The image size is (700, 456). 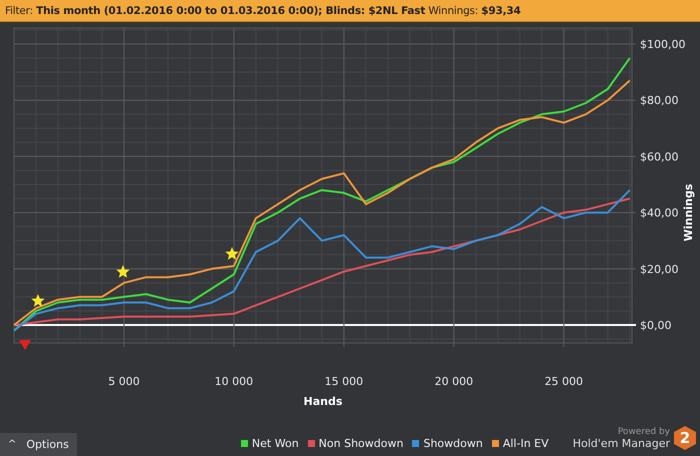 What do you see at coordinates (621, 443) in the screenshot?
I see `brand-name: Hold'em Manager` at bounding box center [621, 443].